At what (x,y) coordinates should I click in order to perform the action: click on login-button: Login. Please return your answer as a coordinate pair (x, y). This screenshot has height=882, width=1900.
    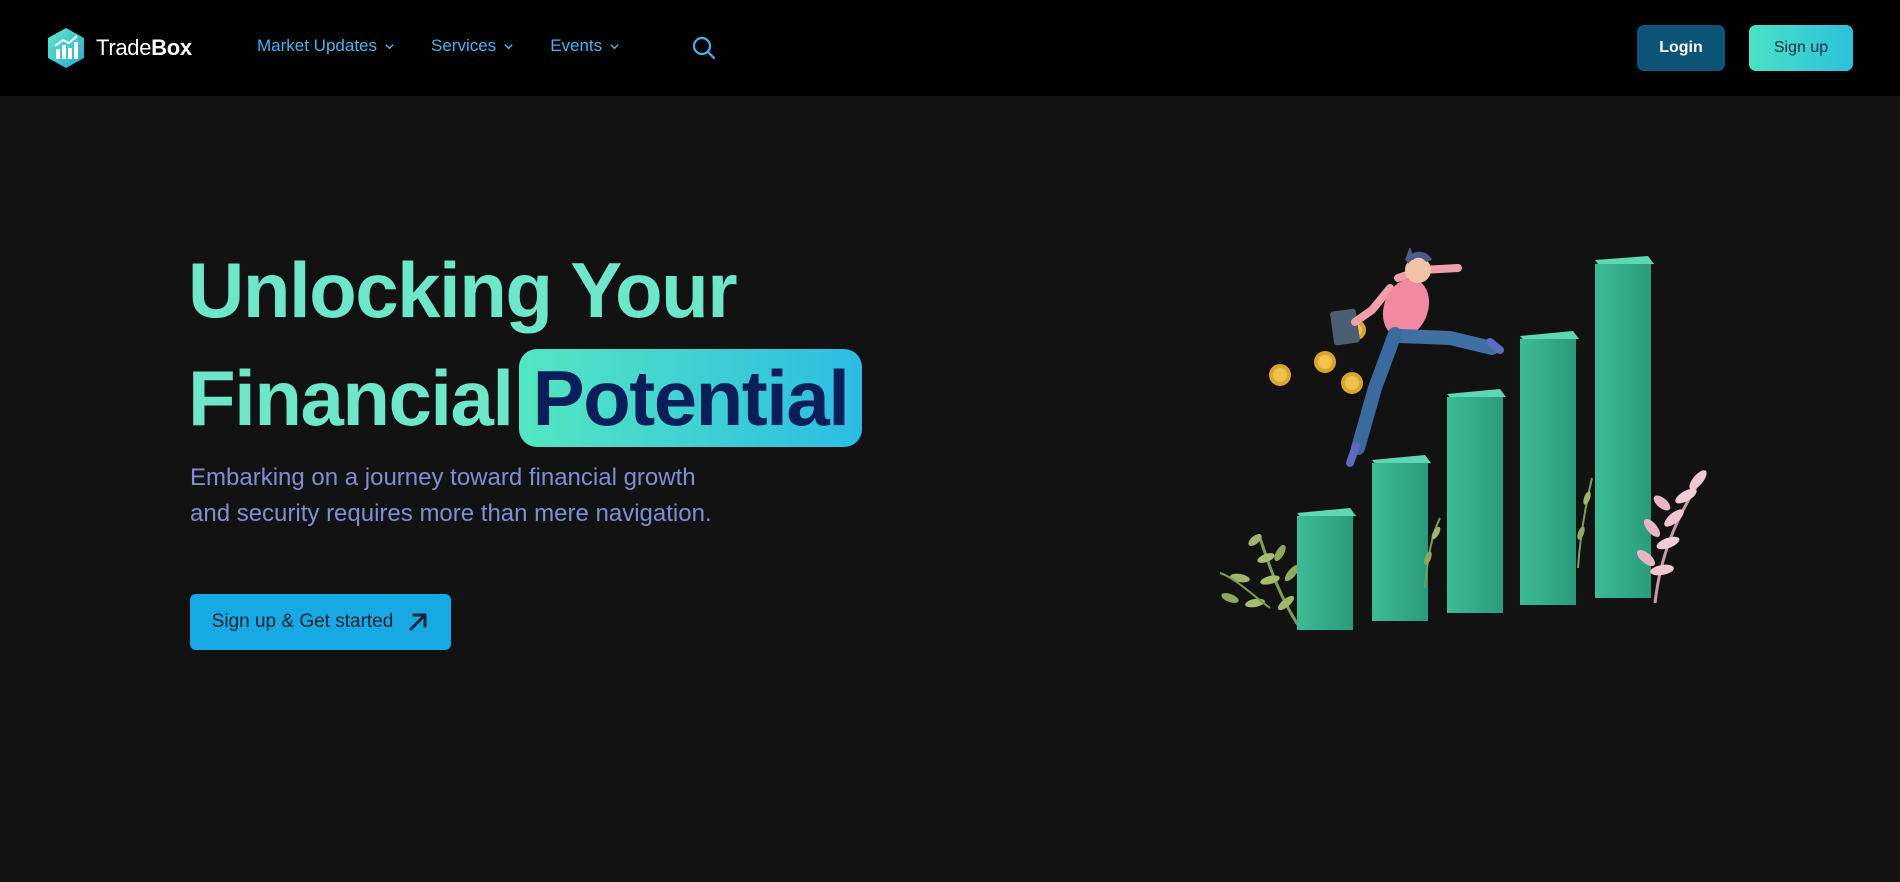
    Looking at the image, I should click on (1681, 48).